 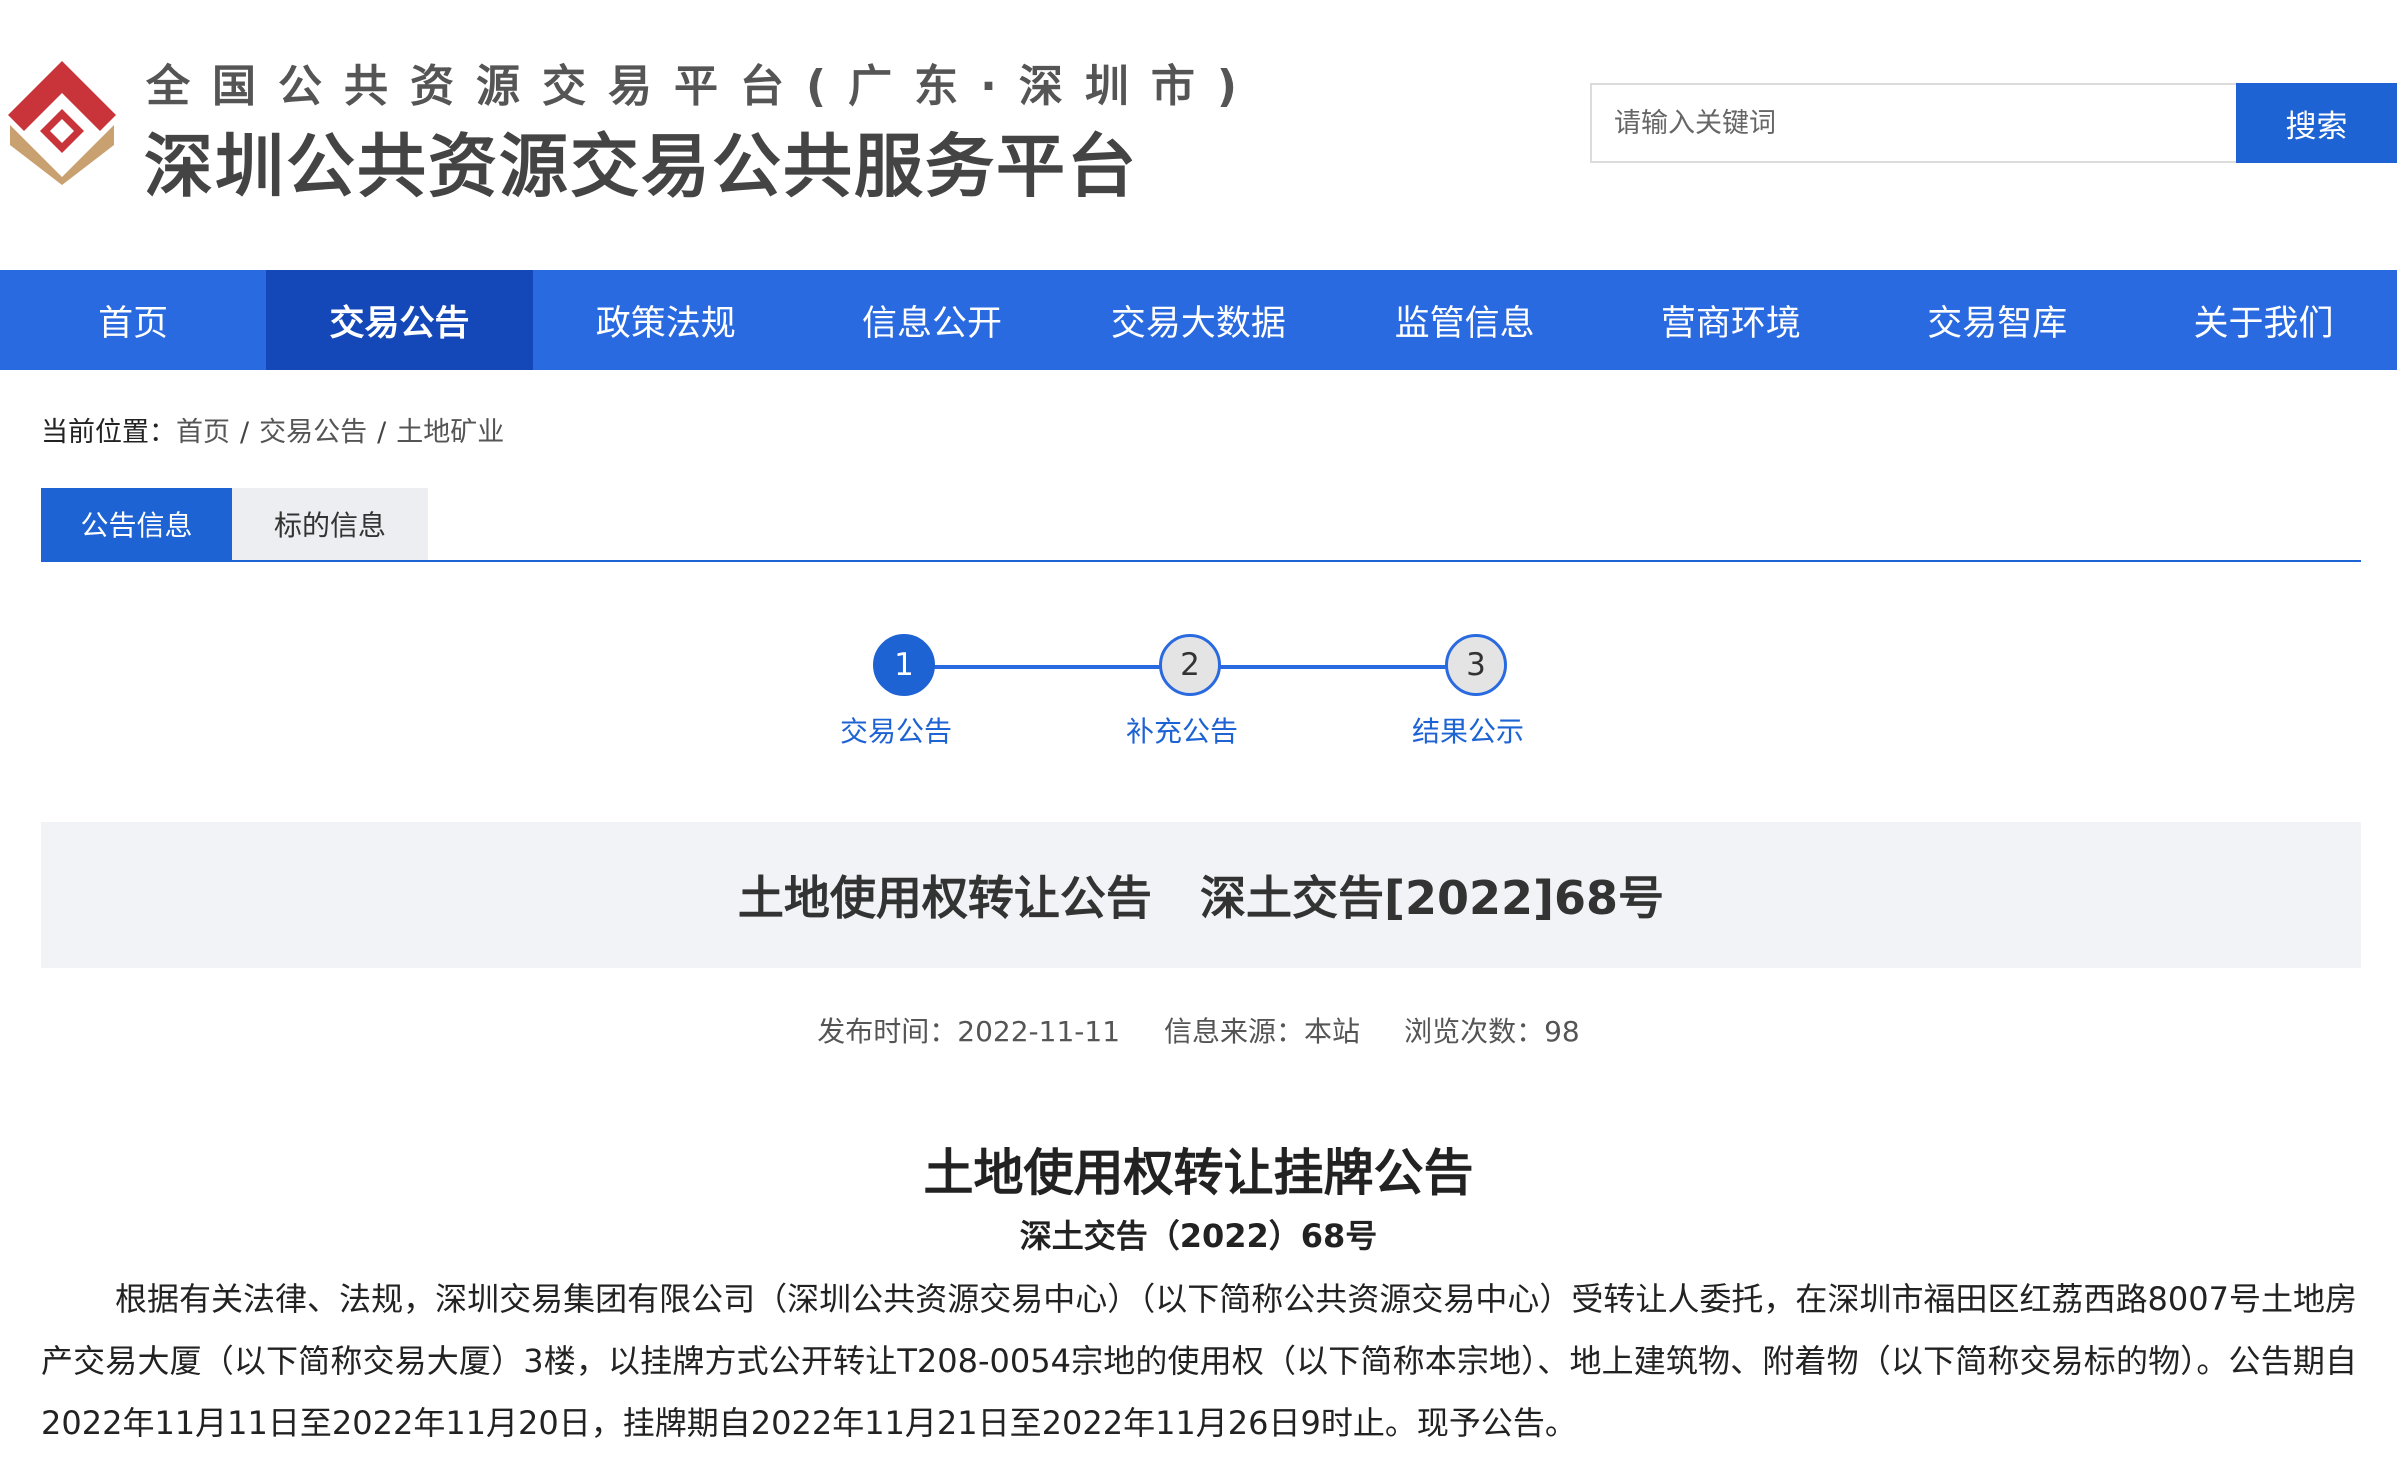 I want to click on notice-title-box: 土地使用权转让公告 深土交告[2022]68号, so click(x=1201, y=895).